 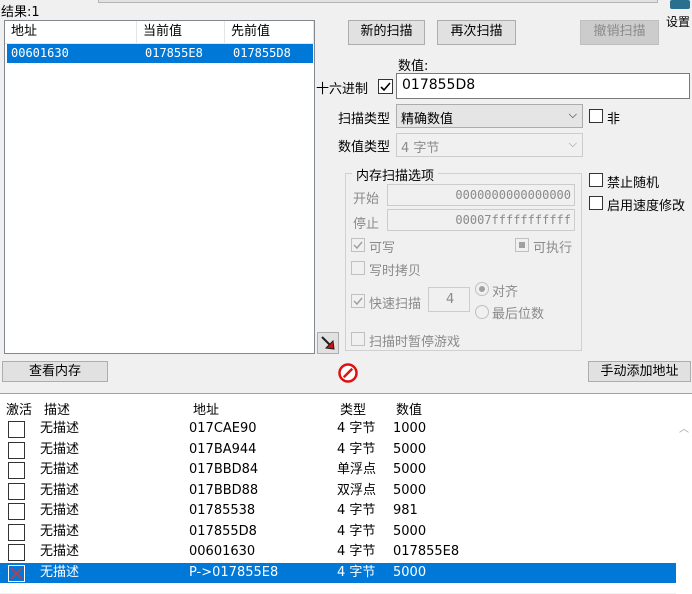 I want to click on align-radio, so click(x=482, y=289).